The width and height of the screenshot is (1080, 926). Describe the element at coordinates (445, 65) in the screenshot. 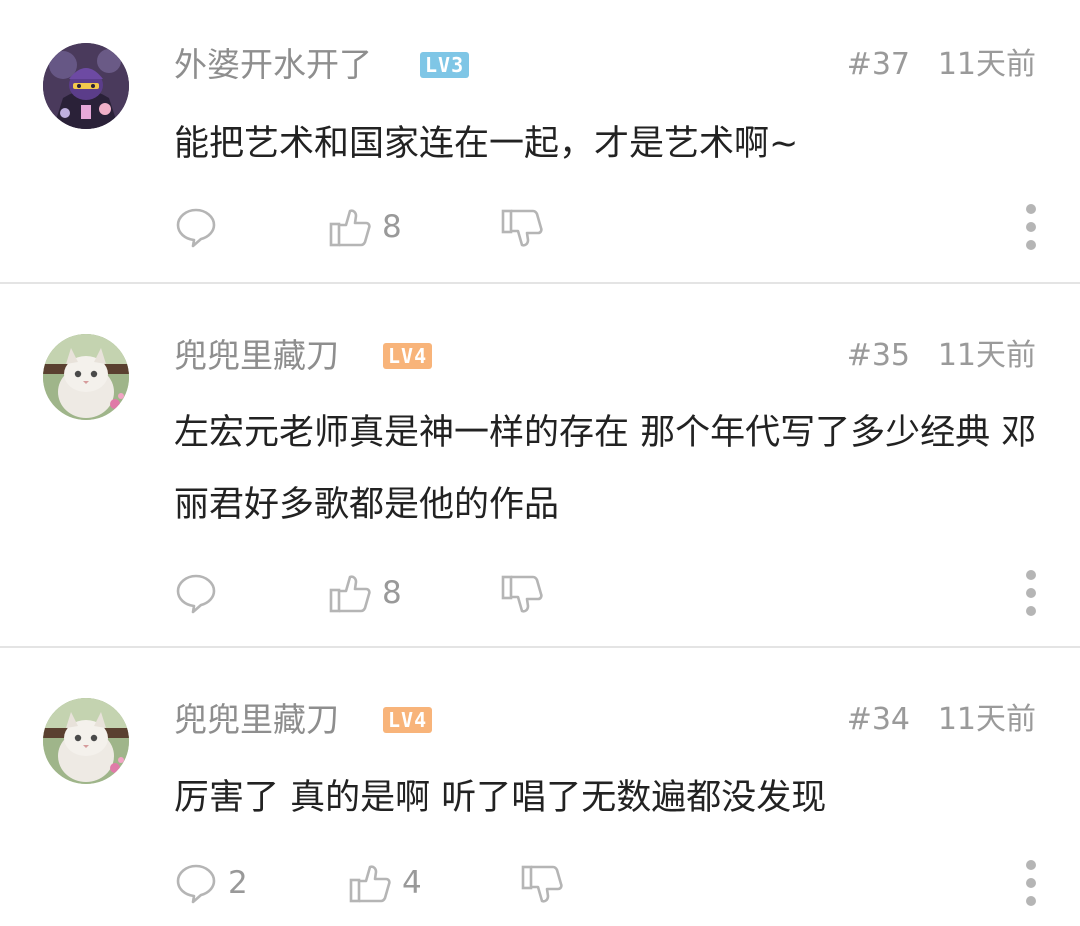

I see `level-badge: LV3` at that location.